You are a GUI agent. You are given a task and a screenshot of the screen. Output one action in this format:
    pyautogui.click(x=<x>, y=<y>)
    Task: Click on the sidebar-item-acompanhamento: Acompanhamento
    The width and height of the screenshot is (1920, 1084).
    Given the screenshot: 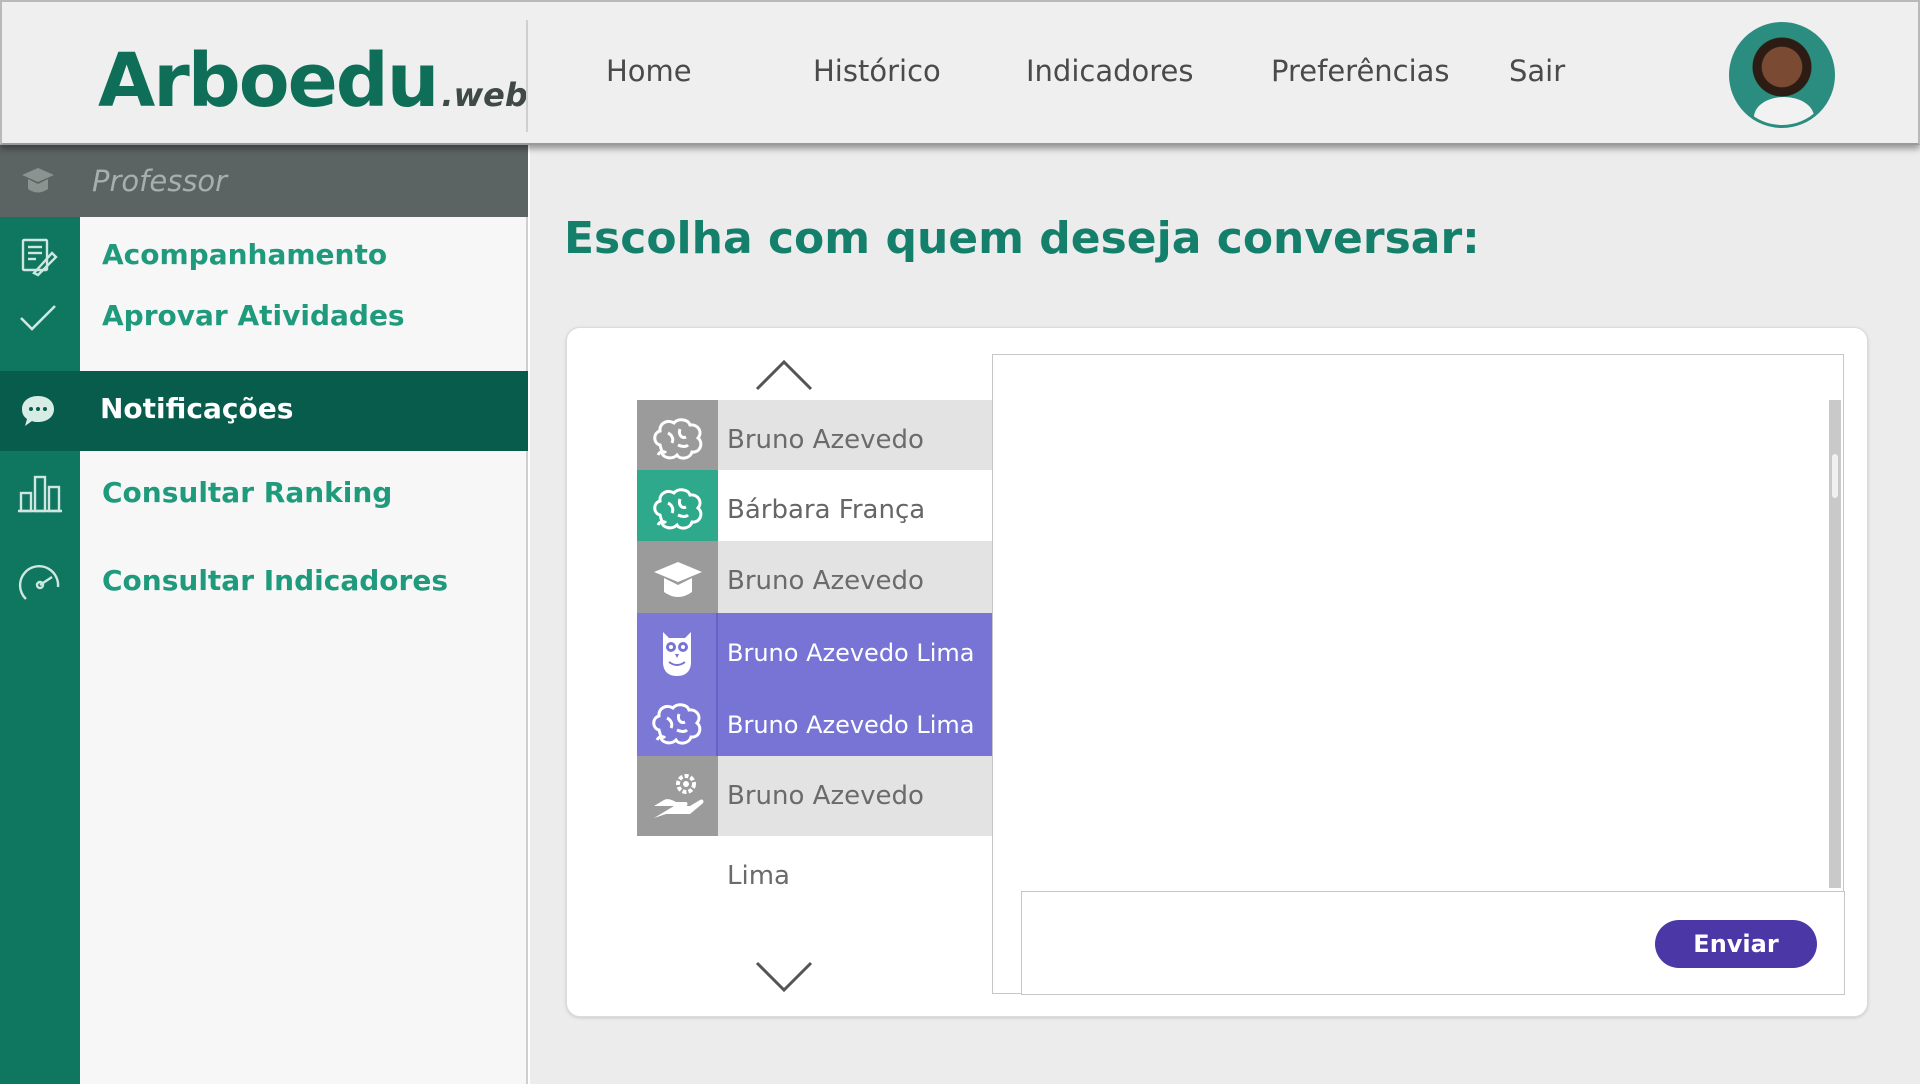 What is the action you would take?
    pyautogui.click(x=264, y=256)
    